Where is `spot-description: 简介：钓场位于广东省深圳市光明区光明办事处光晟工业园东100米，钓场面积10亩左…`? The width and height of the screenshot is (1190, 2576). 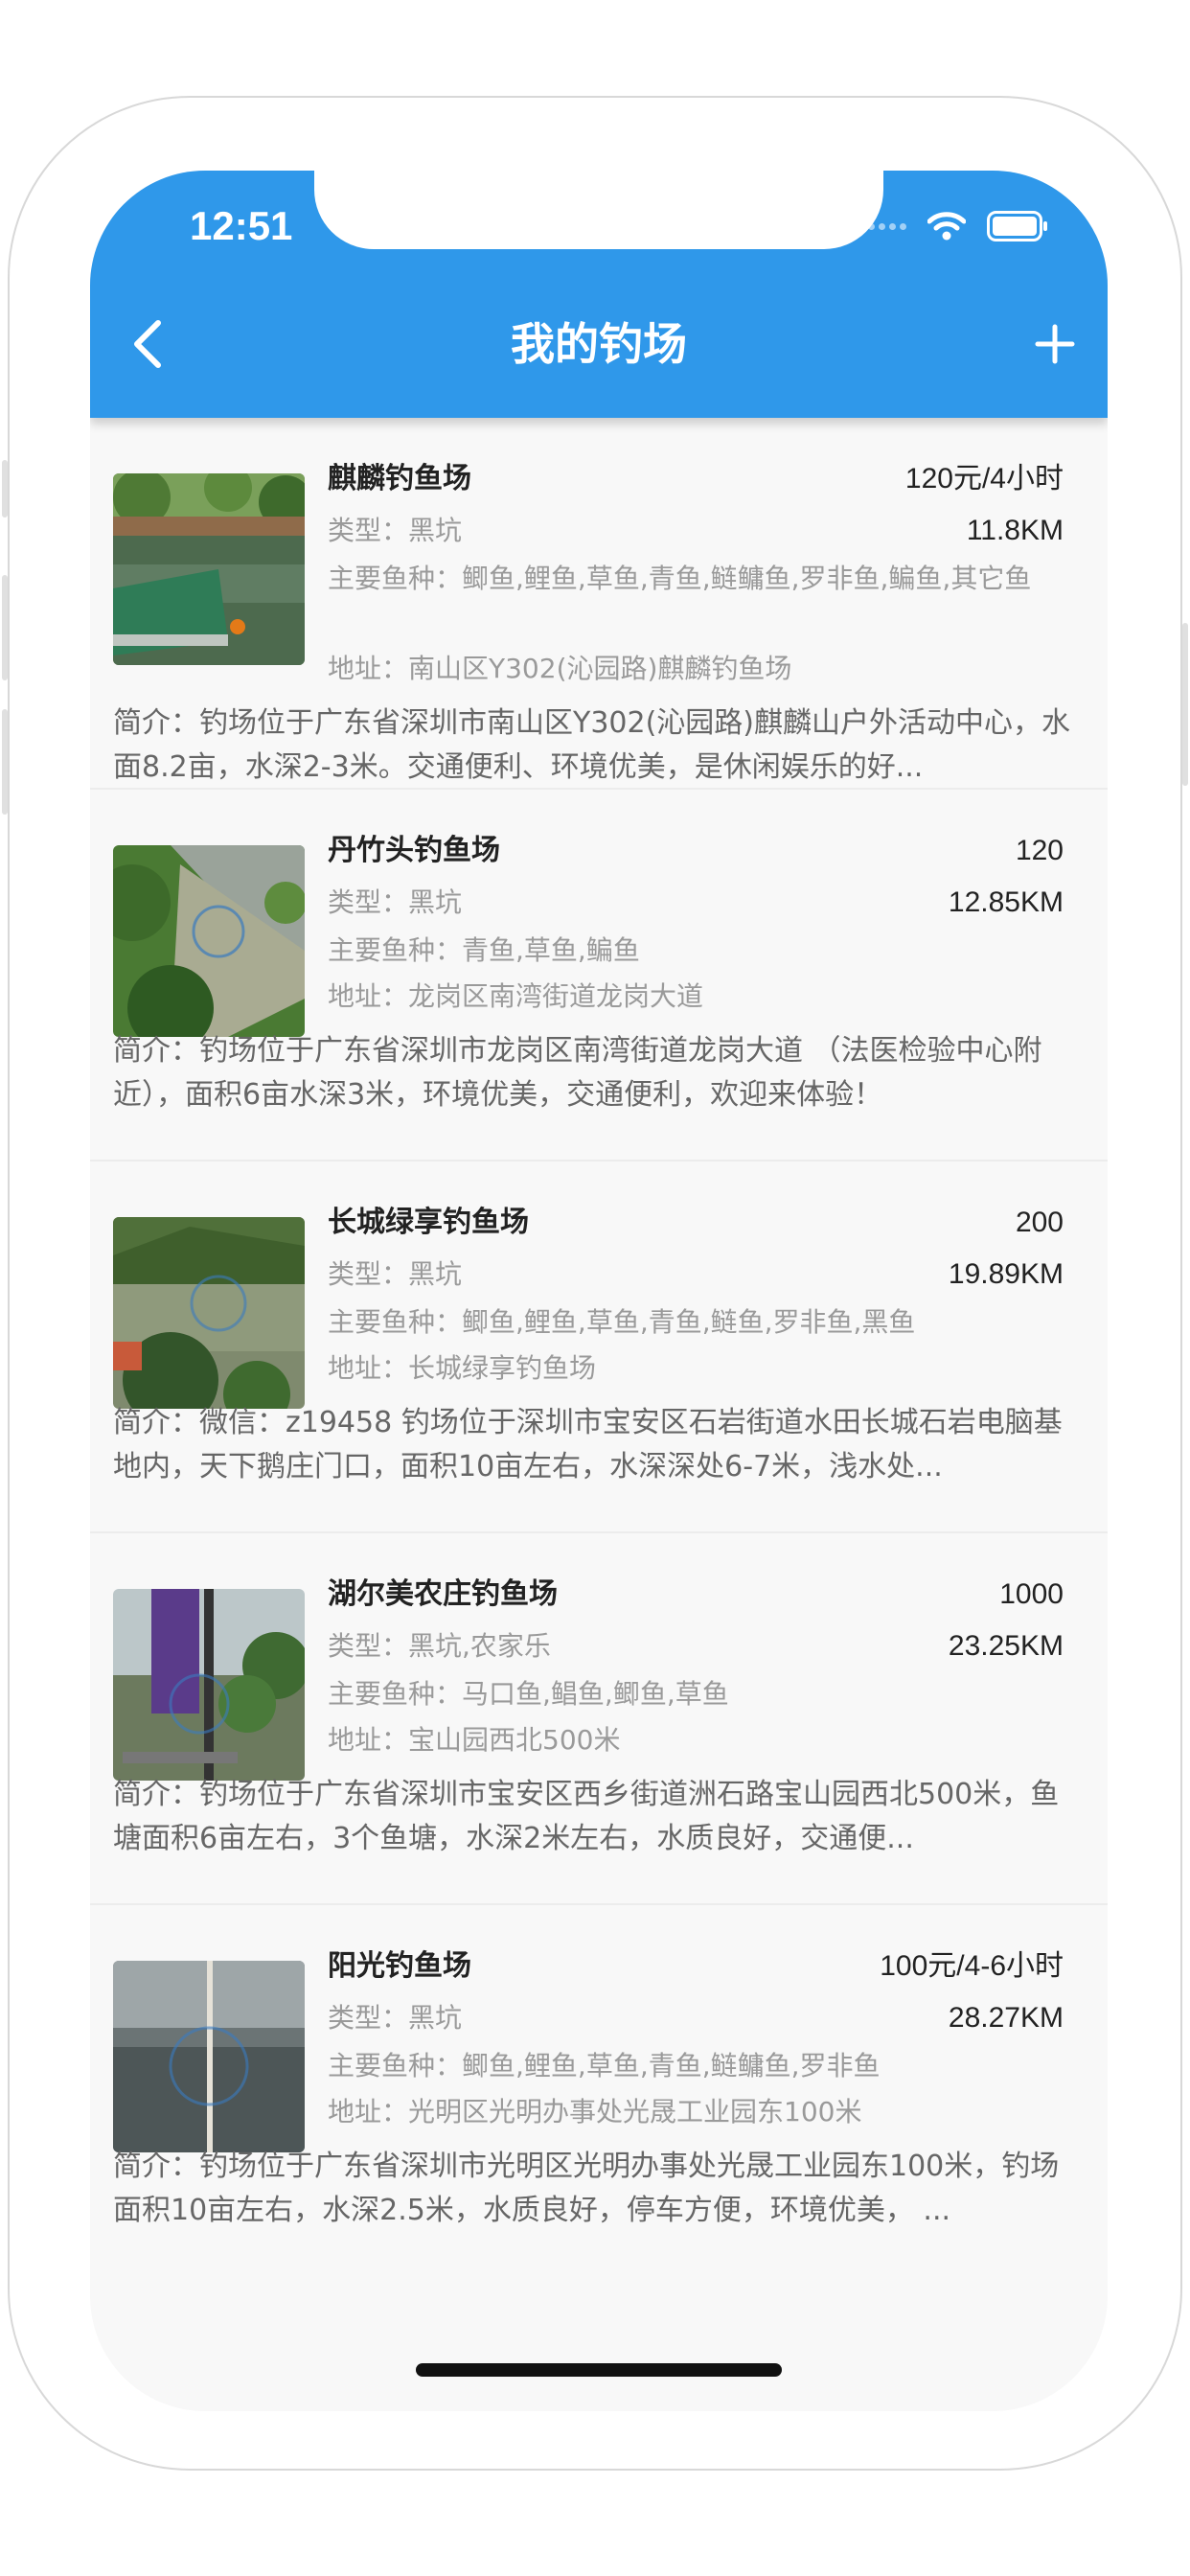
spot-description: 简介：钓场位于广东省深圳市光明区光明办事处光晟工业园东100米，钓场面积10亩左… is located at coordinates (592, 2189).